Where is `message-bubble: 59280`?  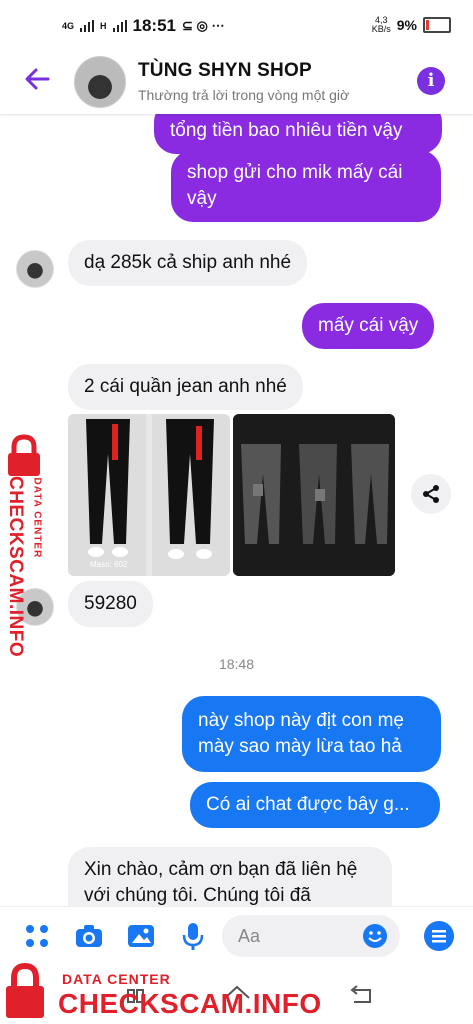 message-bubble: 59280 is located at coordinates (110, 604).